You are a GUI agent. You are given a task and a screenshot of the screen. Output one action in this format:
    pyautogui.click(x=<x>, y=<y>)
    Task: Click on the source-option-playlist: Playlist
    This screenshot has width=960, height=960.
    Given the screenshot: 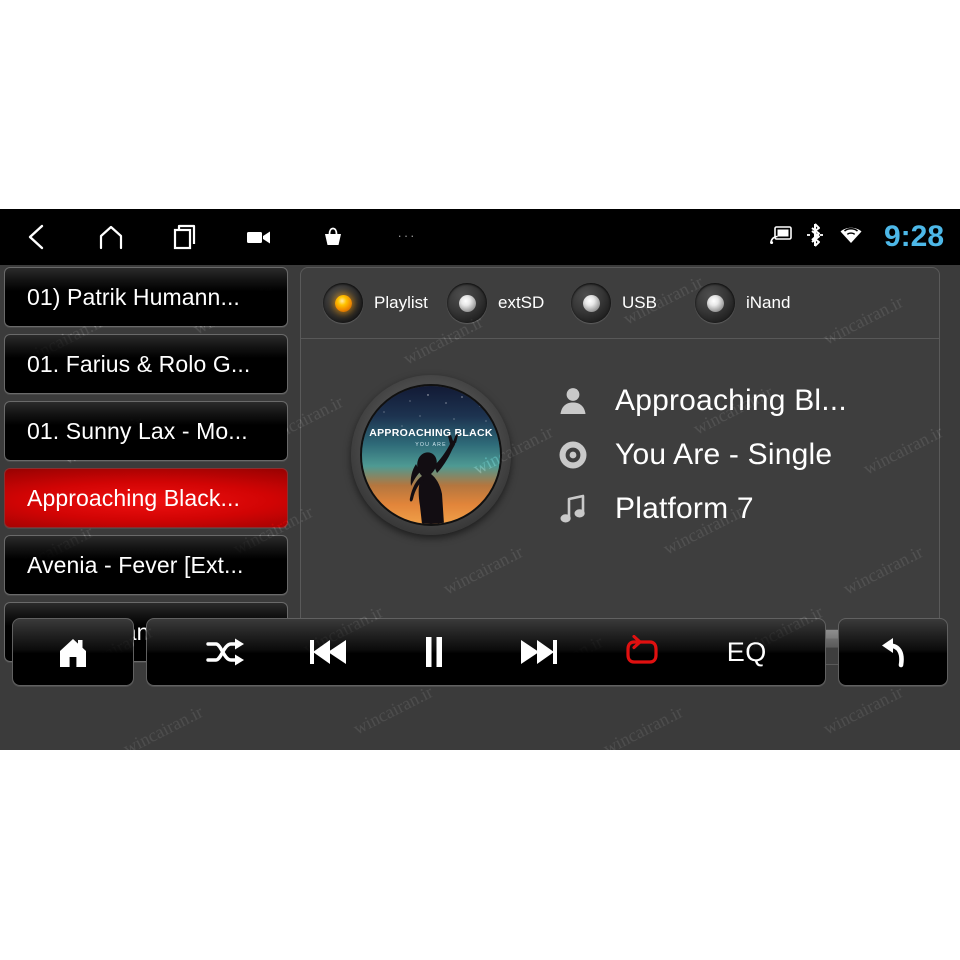 What is the action you would take?
    pyautogui.click(x=385, y=303)
    